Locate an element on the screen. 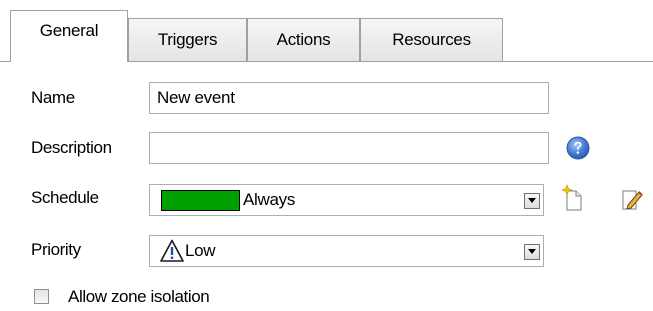 The width and height of the screenshot is (653, 311). tab-general: General is located at coordinates (69, 36).